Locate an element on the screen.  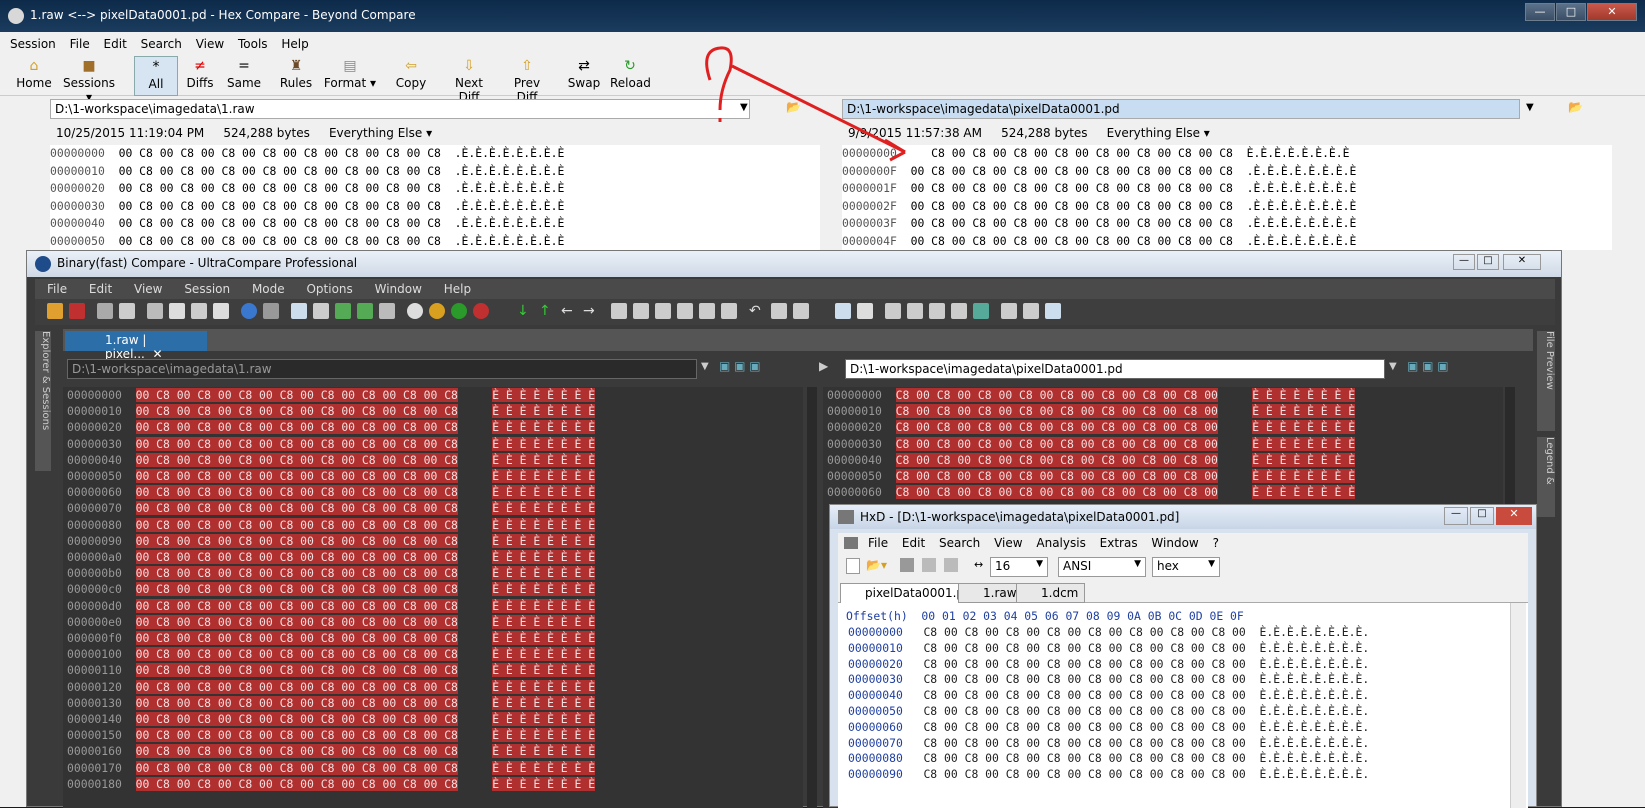
save-icon is located at coordinates (907, 565).